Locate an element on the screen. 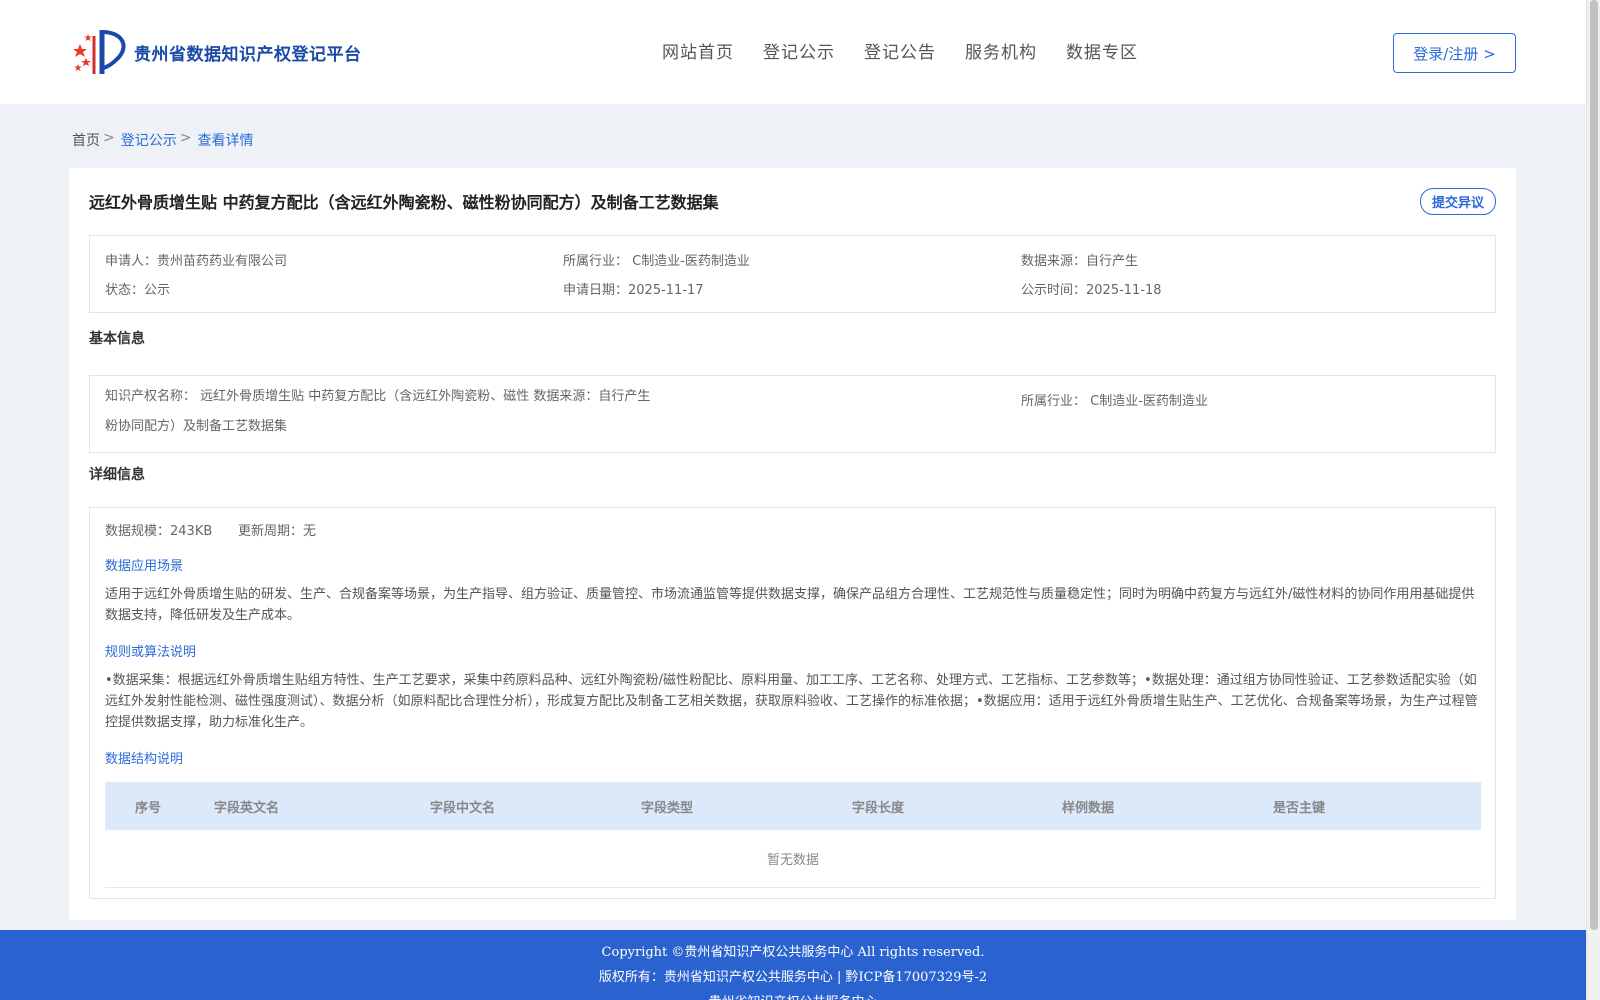 This screenshot has width=1600, height=1000. industry: 所属行业： C制造业-医药制造业 is located at coordinates (656, 261).